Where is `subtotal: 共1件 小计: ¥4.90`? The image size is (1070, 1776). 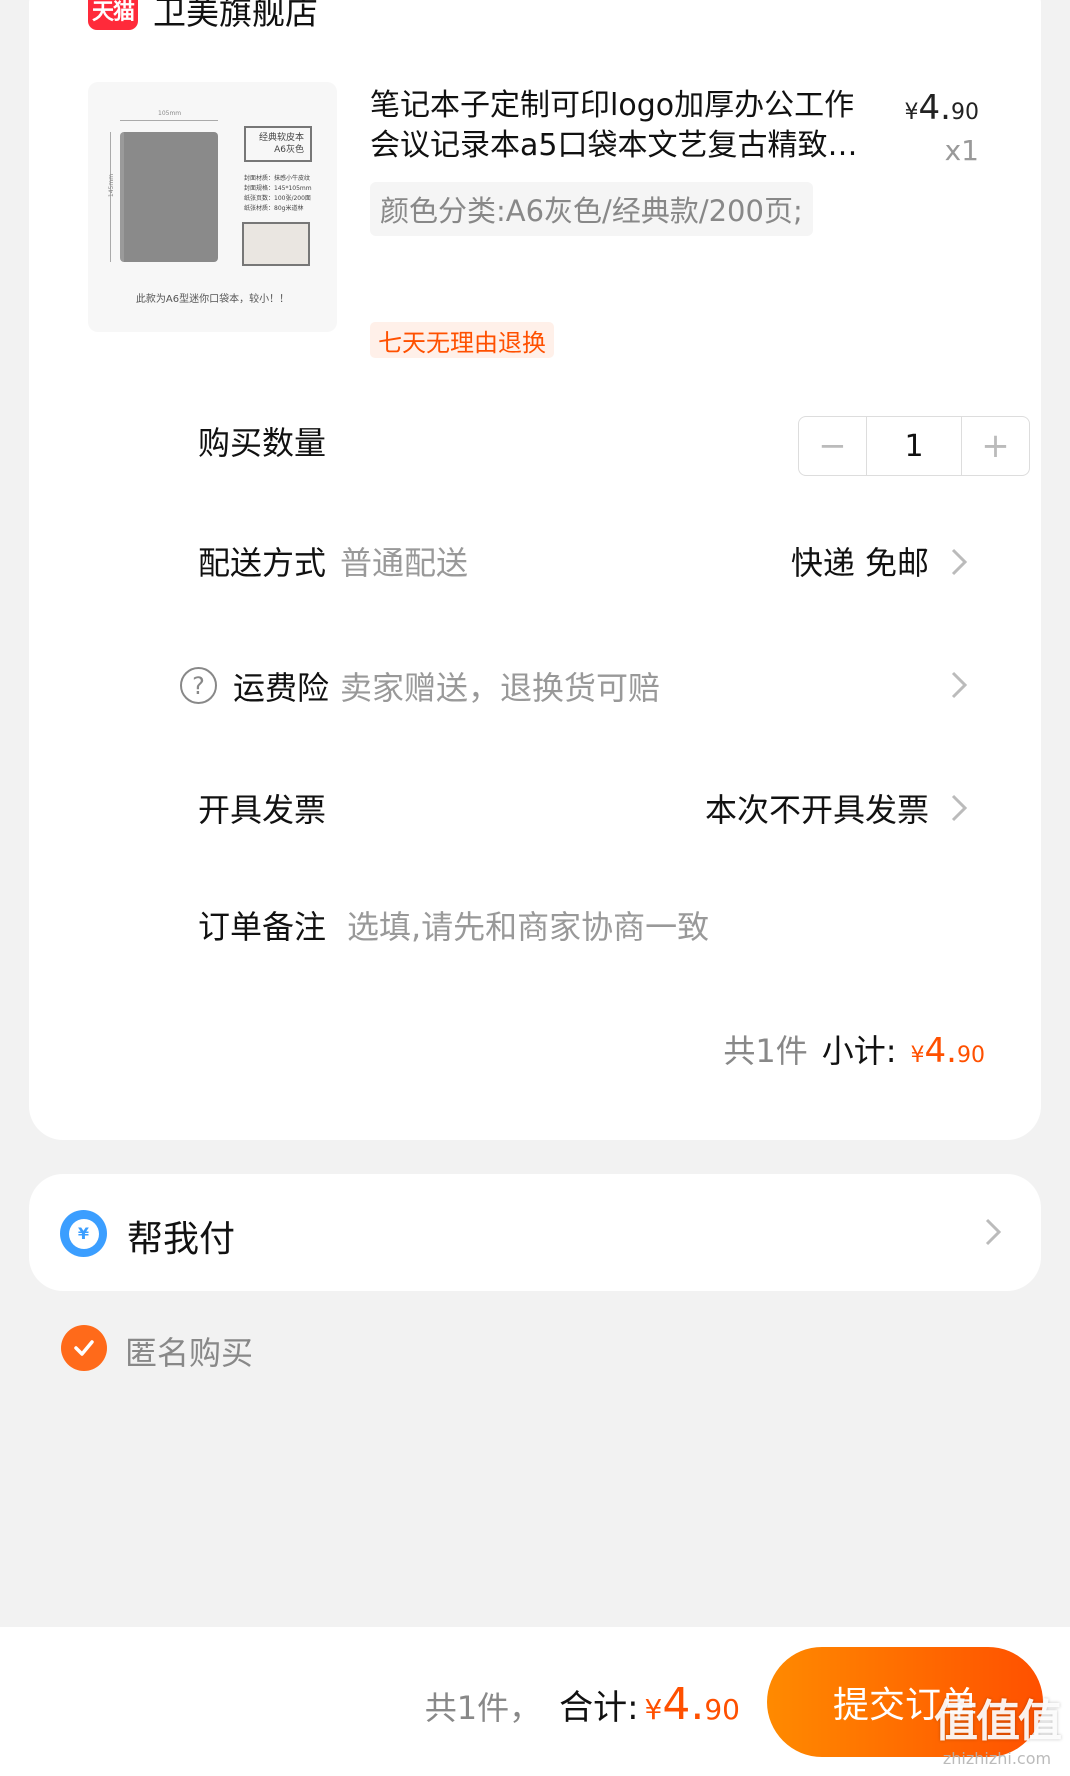 subtotal: 共1件 小计: ¥4.90 is located at coordinates (854, 1049).